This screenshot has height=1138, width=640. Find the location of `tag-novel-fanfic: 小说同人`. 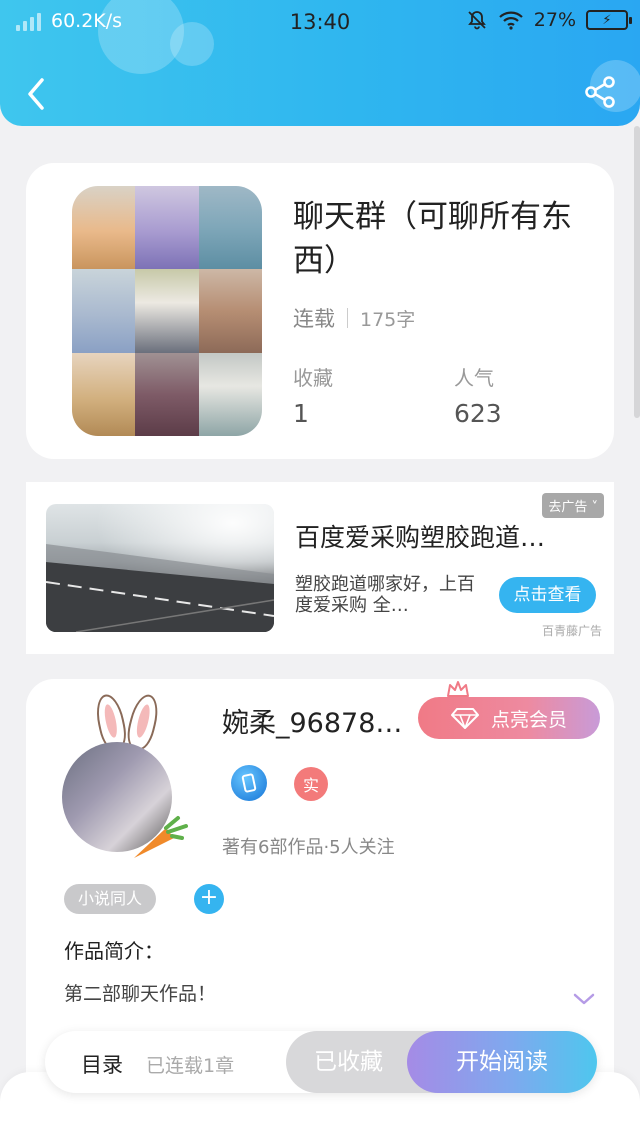

tag-novel-fanfic: 小说同人 is located at coordinates (110, 899).